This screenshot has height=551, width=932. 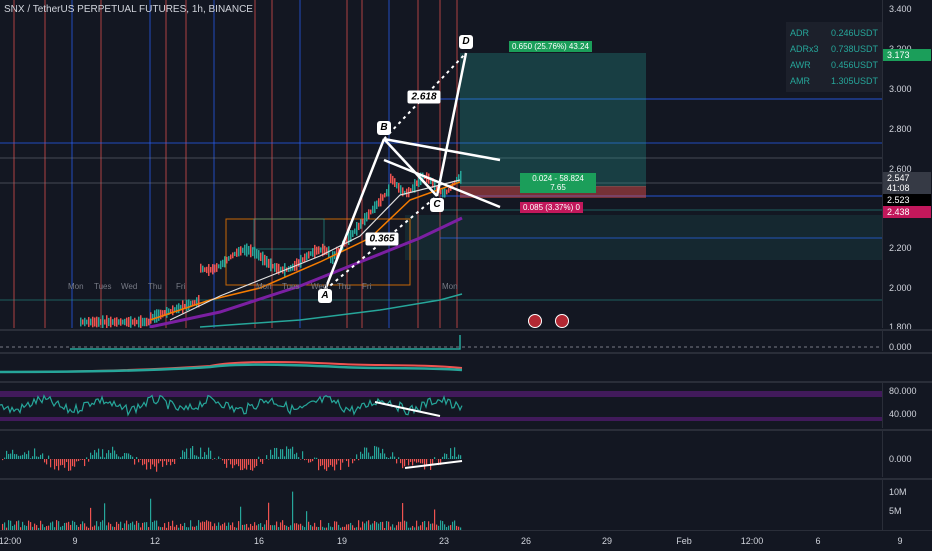 What do you see at coordinates (907, 505) in the screenshot?
I see `volume-axis: 10M 5M` at bounding box center [907, 505].